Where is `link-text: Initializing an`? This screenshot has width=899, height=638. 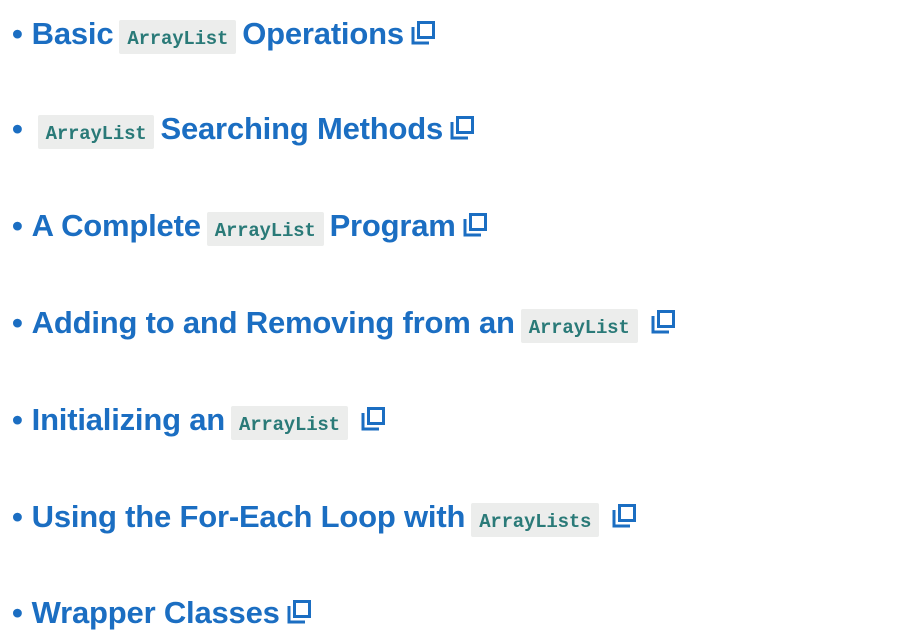 link-text: Initializing an is located at coordinates (128, 419).